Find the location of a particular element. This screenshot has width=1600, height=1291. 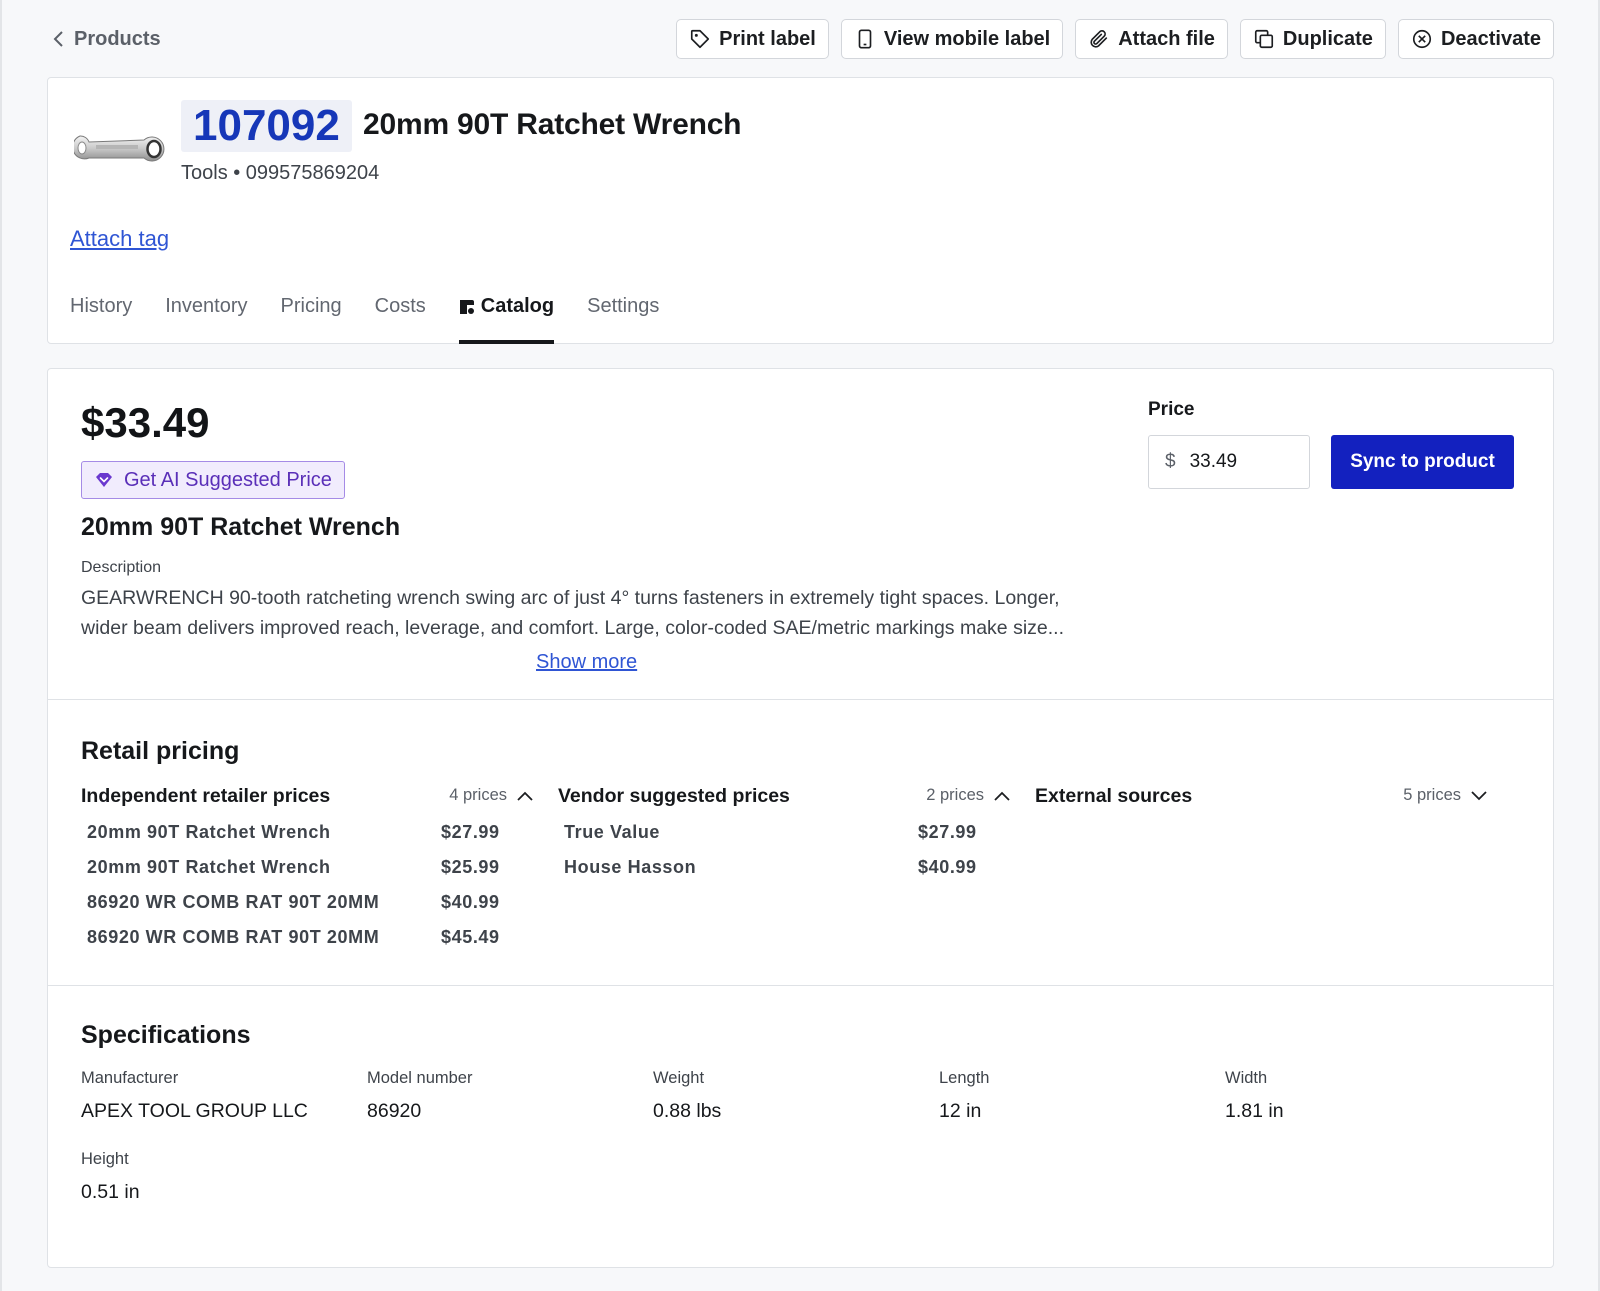

tab-label: Inventory is located at coordinates (206, 306).